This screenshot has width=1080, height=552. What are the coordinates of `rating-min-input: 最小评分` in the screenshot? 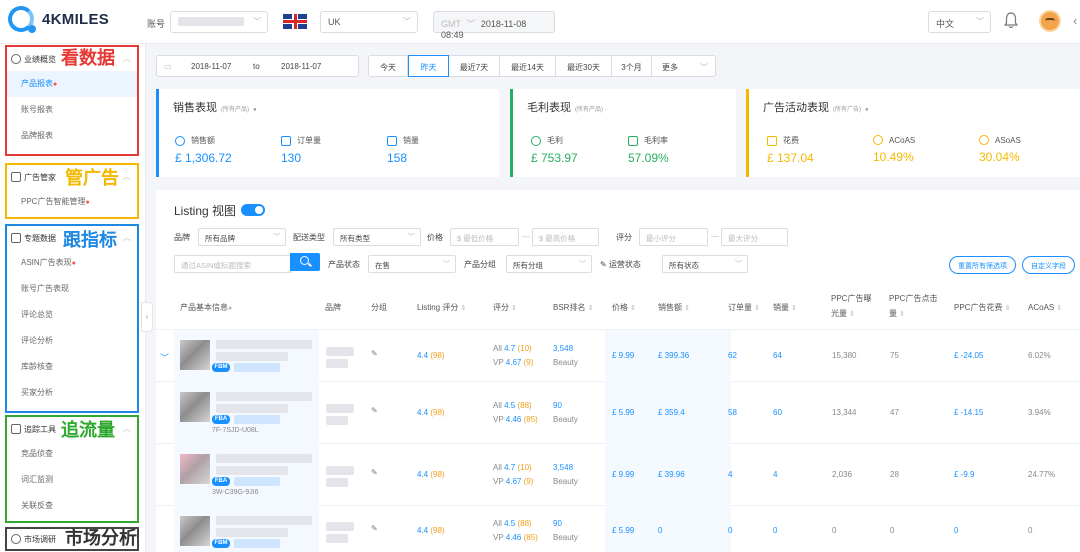 It's located at (673, 237).